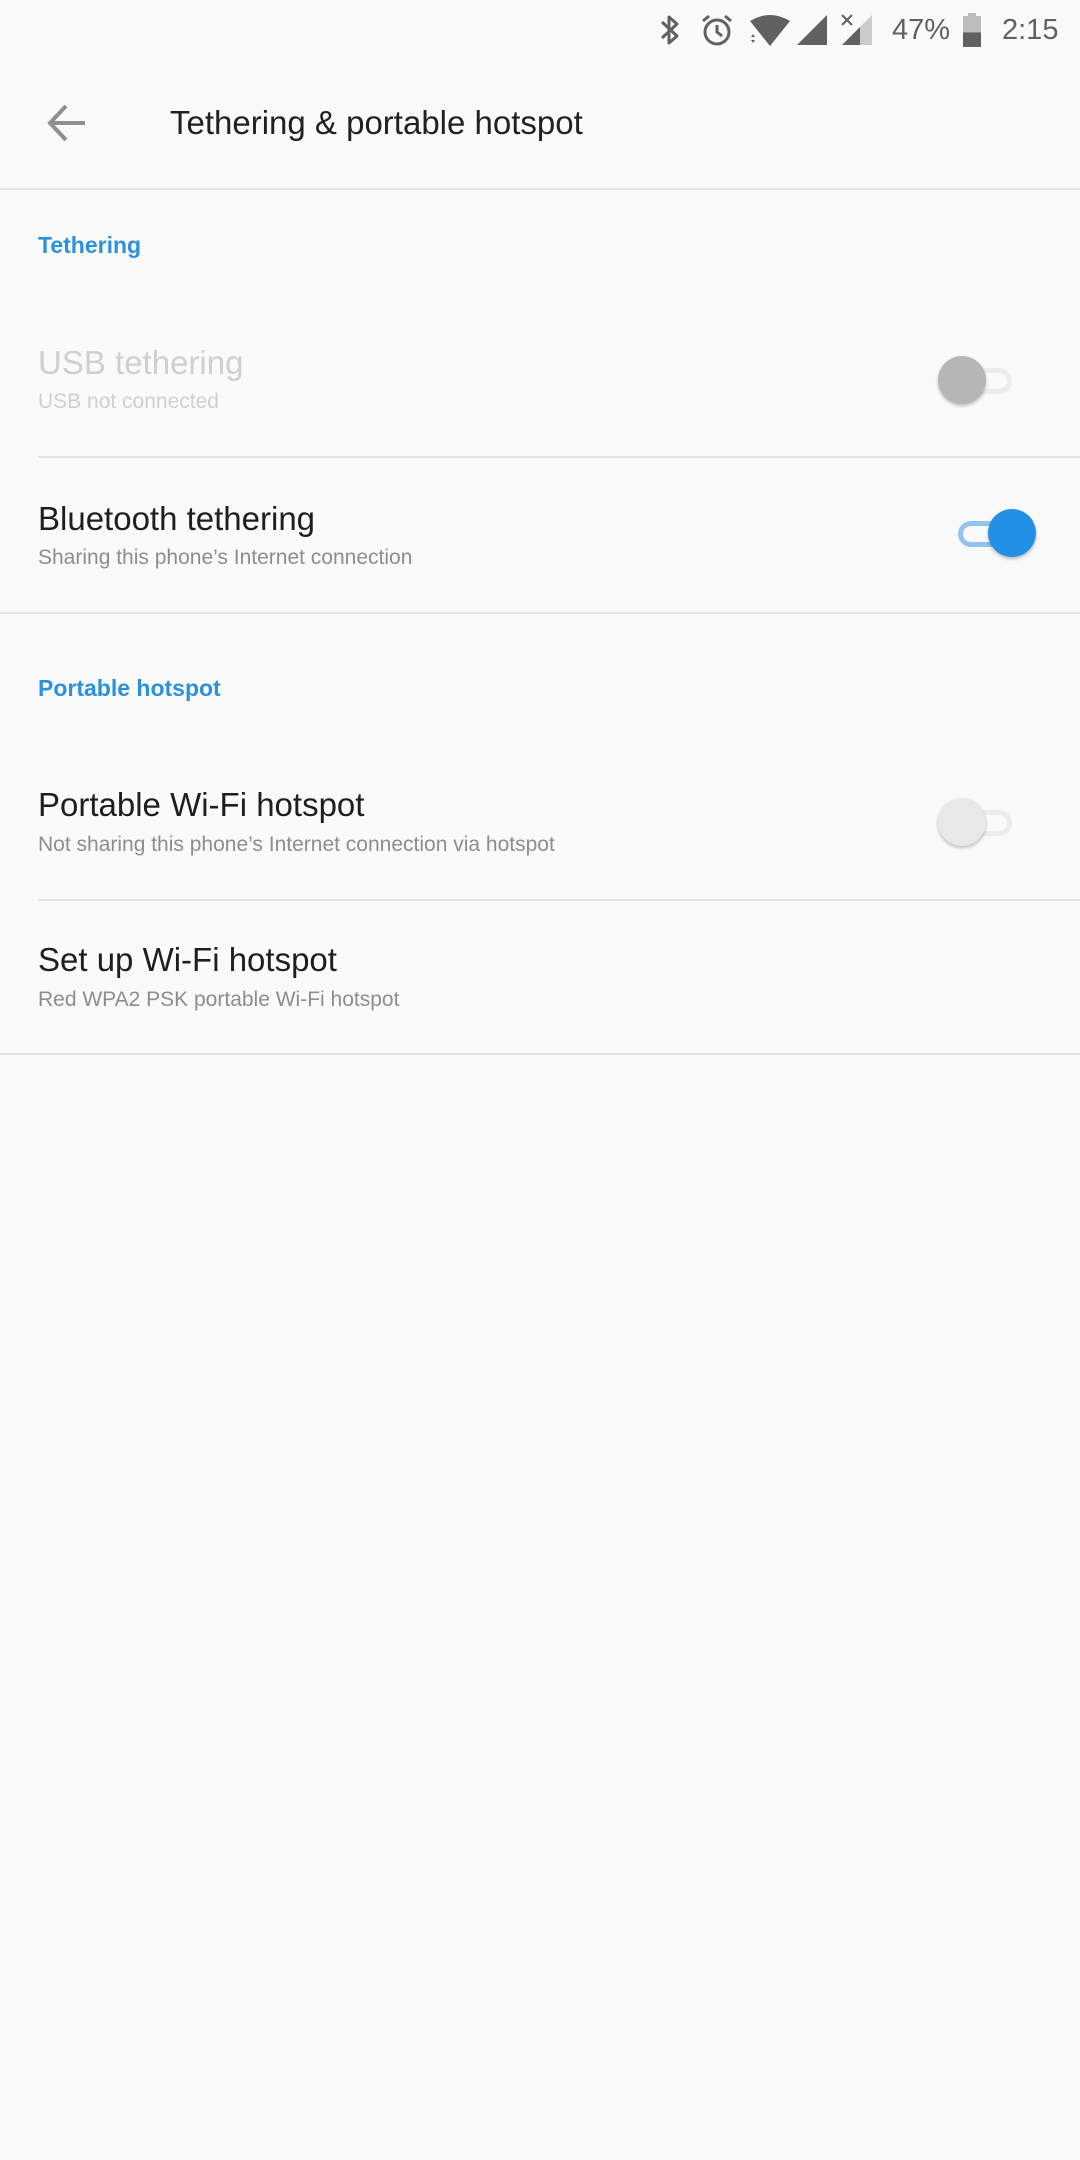 The height and width of the screenshot is (2160, 1080). I want to click on portable-wifi-hotspot-switch, so click(978, 822).